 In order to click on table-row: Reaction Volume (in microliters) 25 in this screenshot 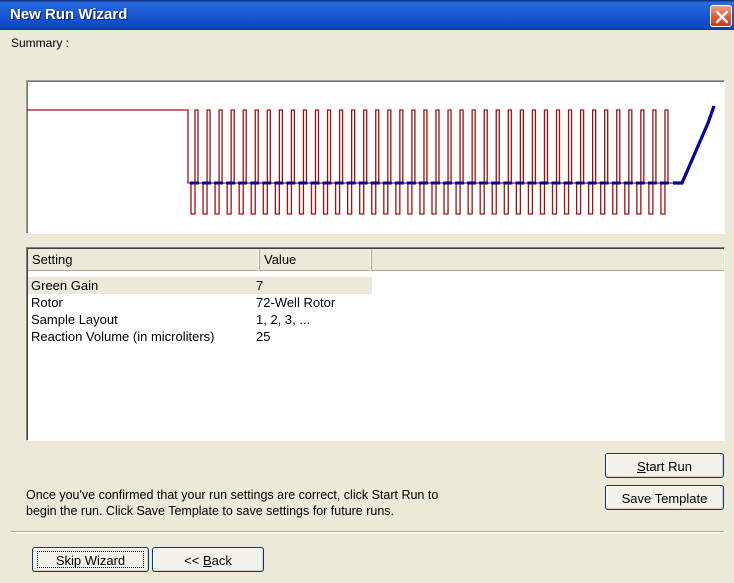, I will do `click(200, 336)`.